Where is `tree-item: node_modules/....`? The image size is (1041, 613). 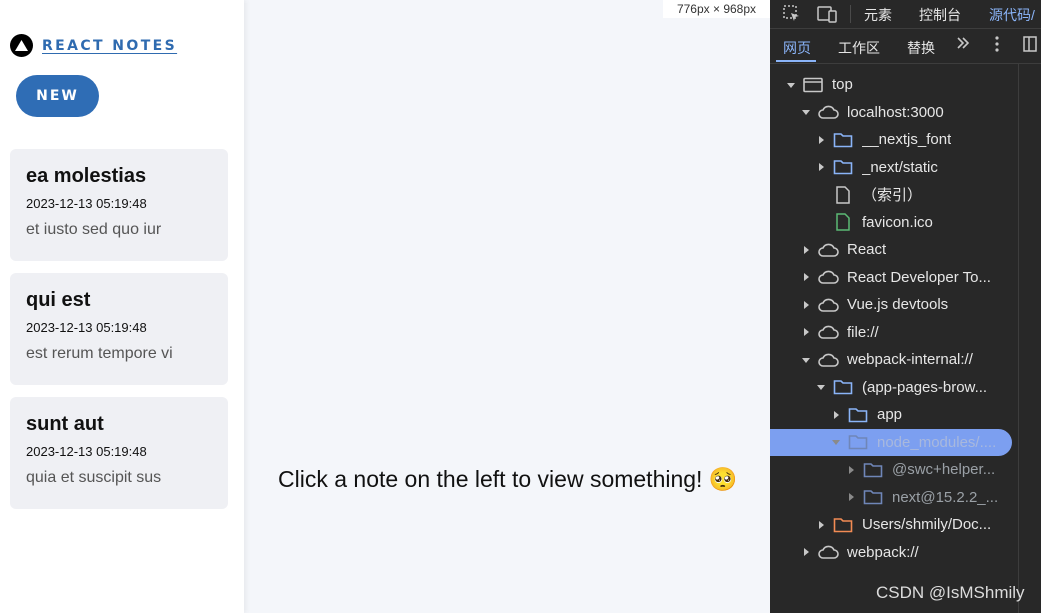 tree-item: node_modules/.... is located at coordinates (891, 442).